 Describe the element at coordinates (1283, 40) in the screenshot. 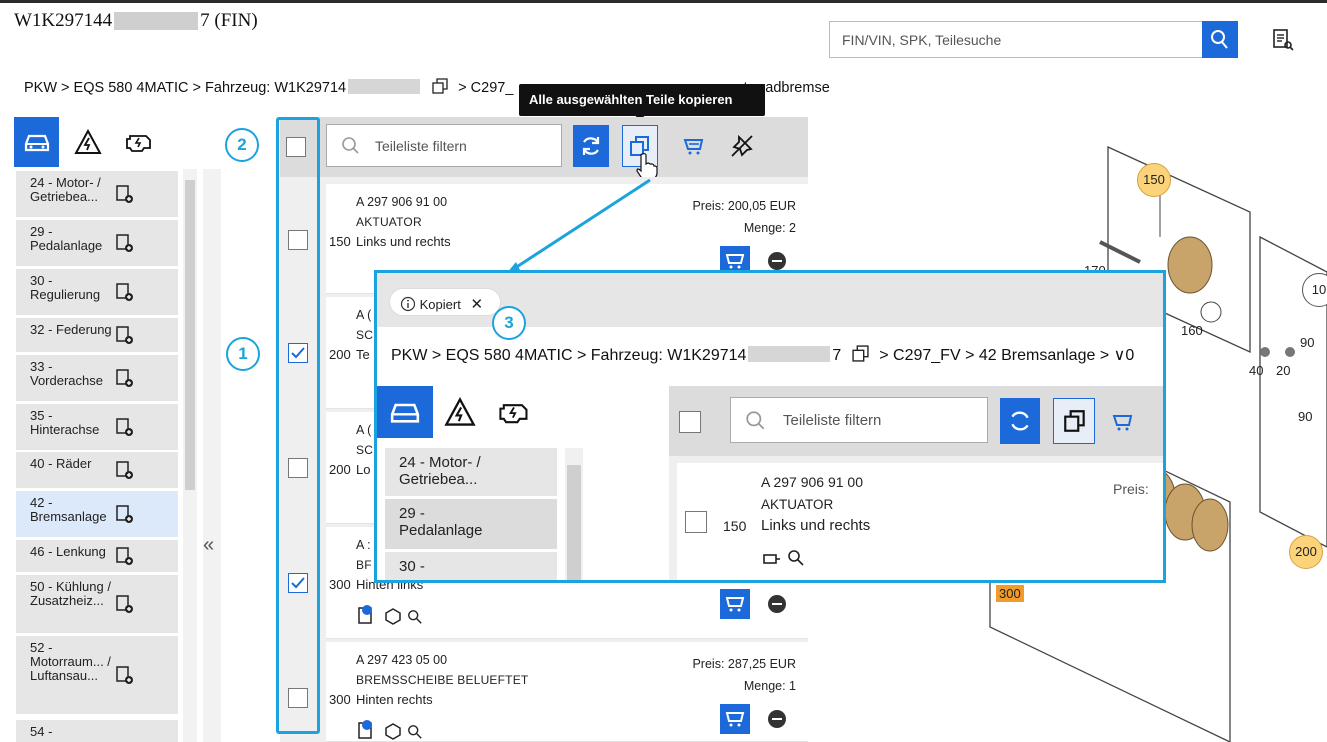

I see `report-icon` at that location.